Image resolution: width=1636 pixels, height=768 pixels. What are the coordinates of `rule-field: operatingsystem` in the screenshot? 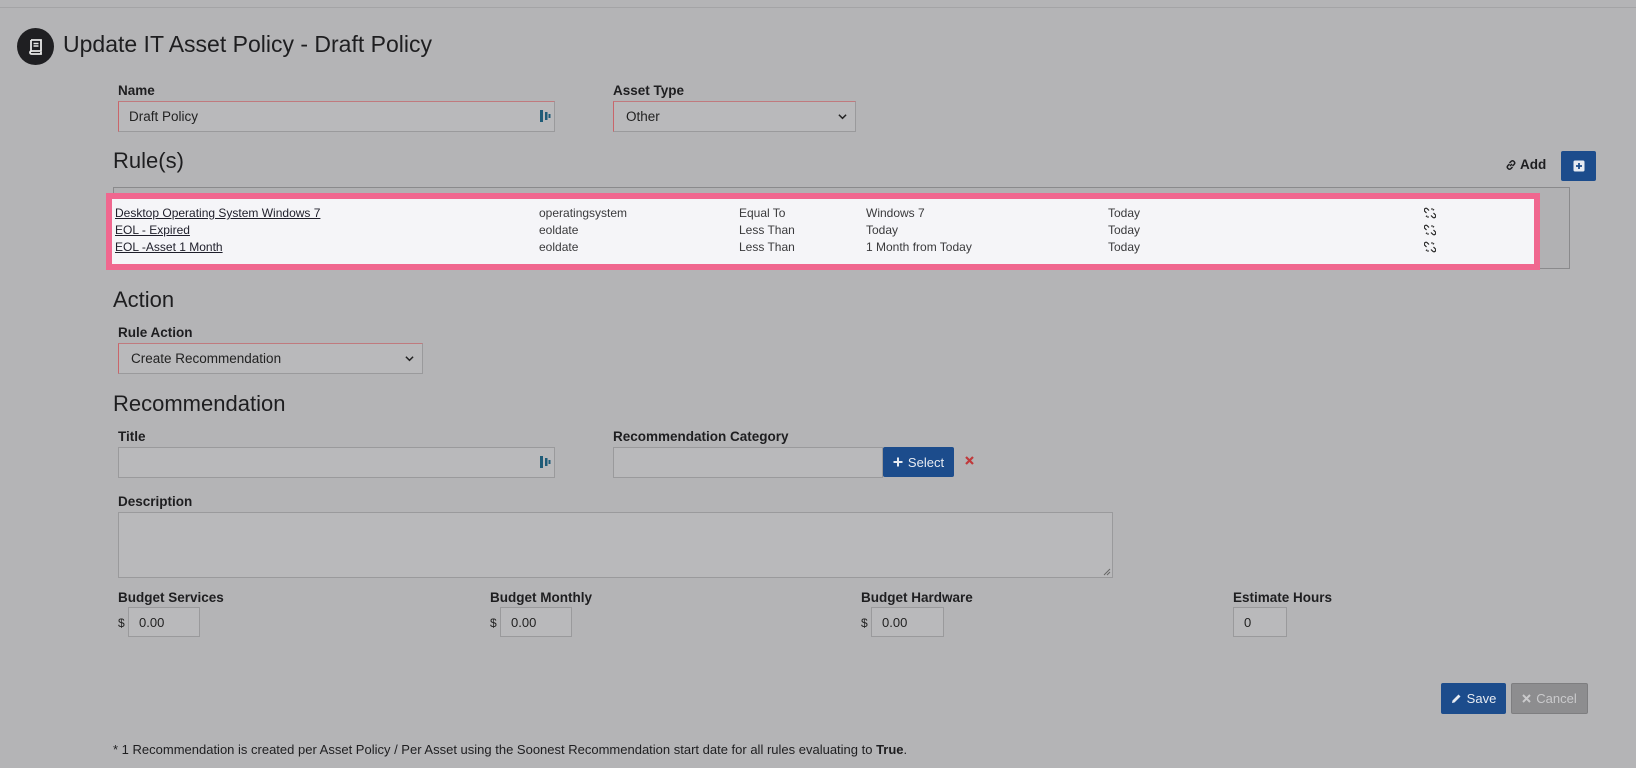 It's located at (583, 213).